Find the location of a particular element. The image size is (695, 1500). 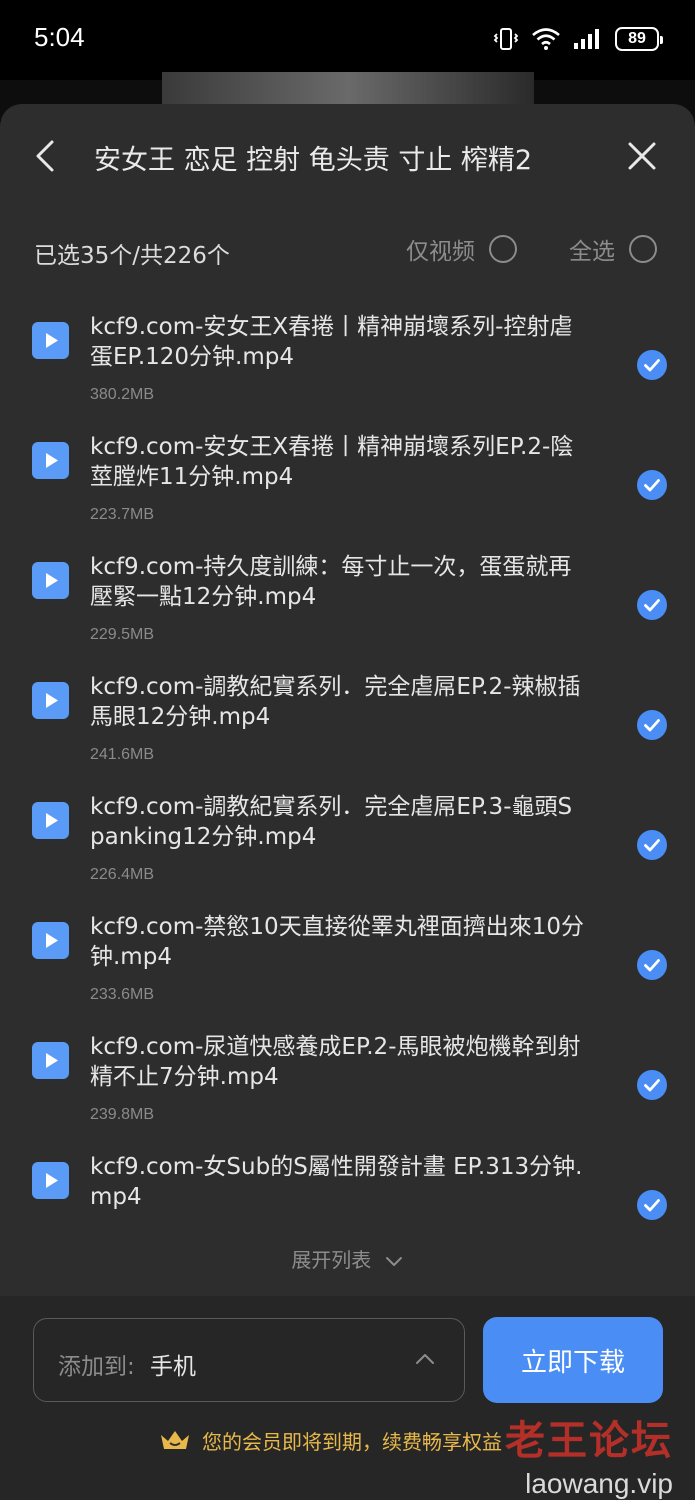

crown-icon is located at coordinates (175, 1439).